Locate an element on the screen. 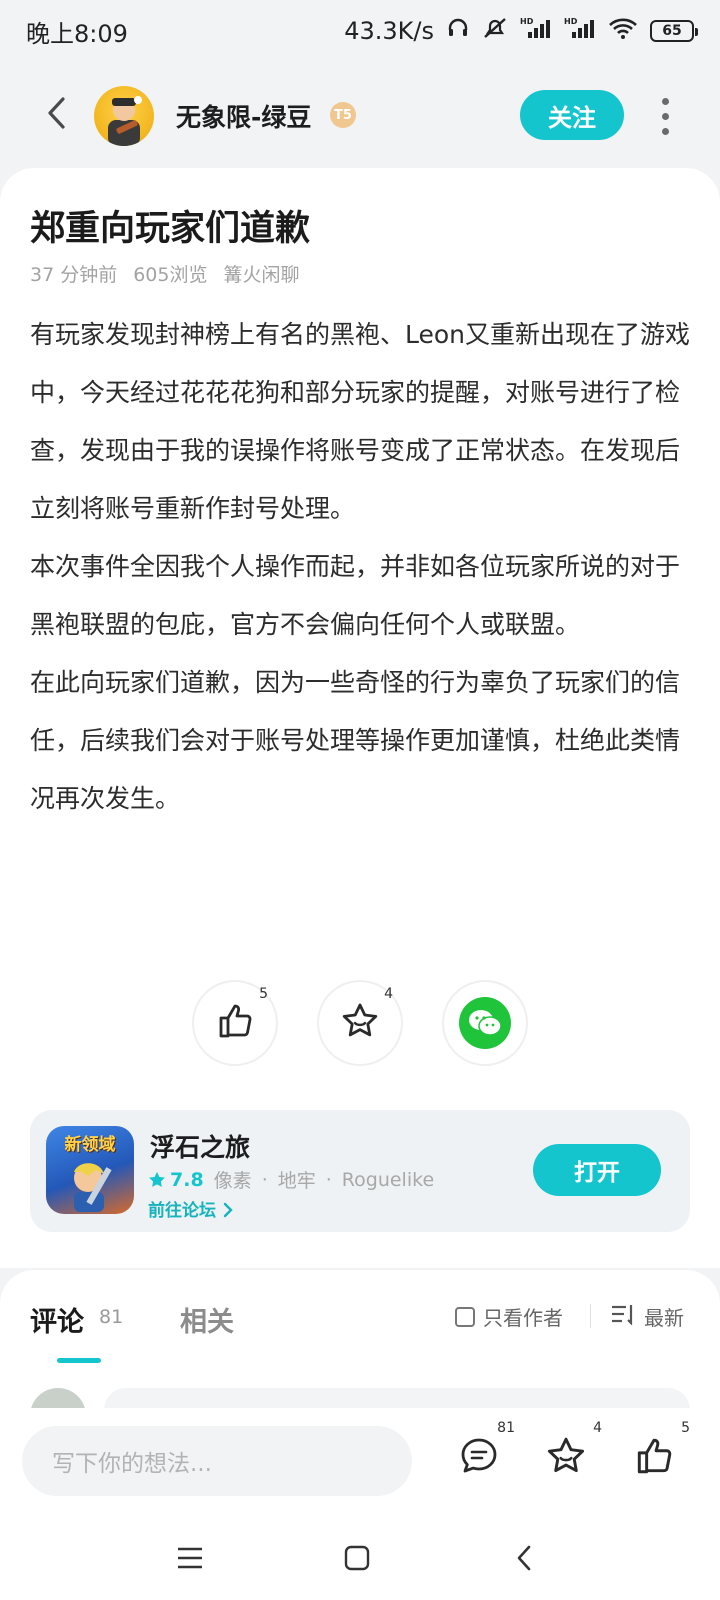 The image size is (720, 1600). article-actions: 5 4 is located at coordinates (360, 1023).